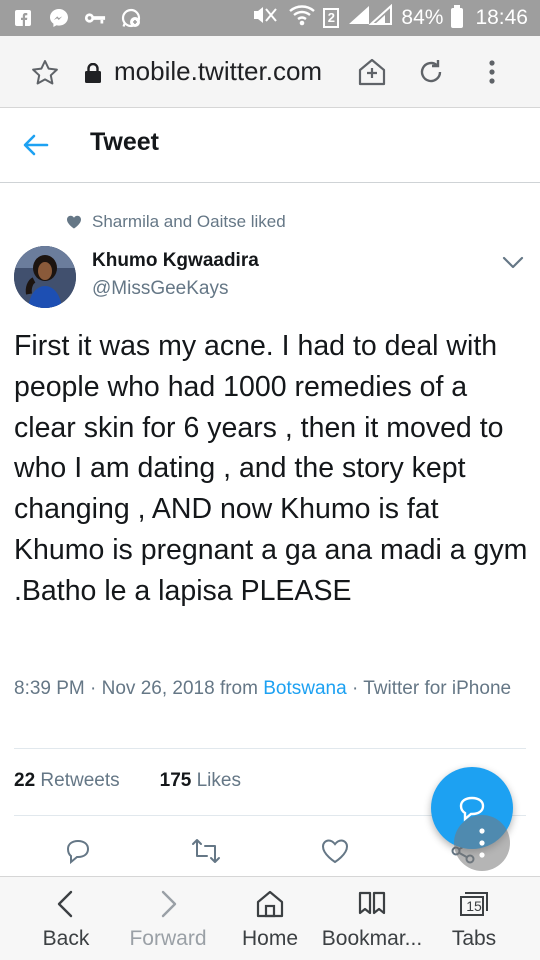 The width and height of the screenshot is (540, 960). What do you see at coordinates (302, 18) in the screenshot?
I see `wifi-icon` at bounding box center [302, 18].